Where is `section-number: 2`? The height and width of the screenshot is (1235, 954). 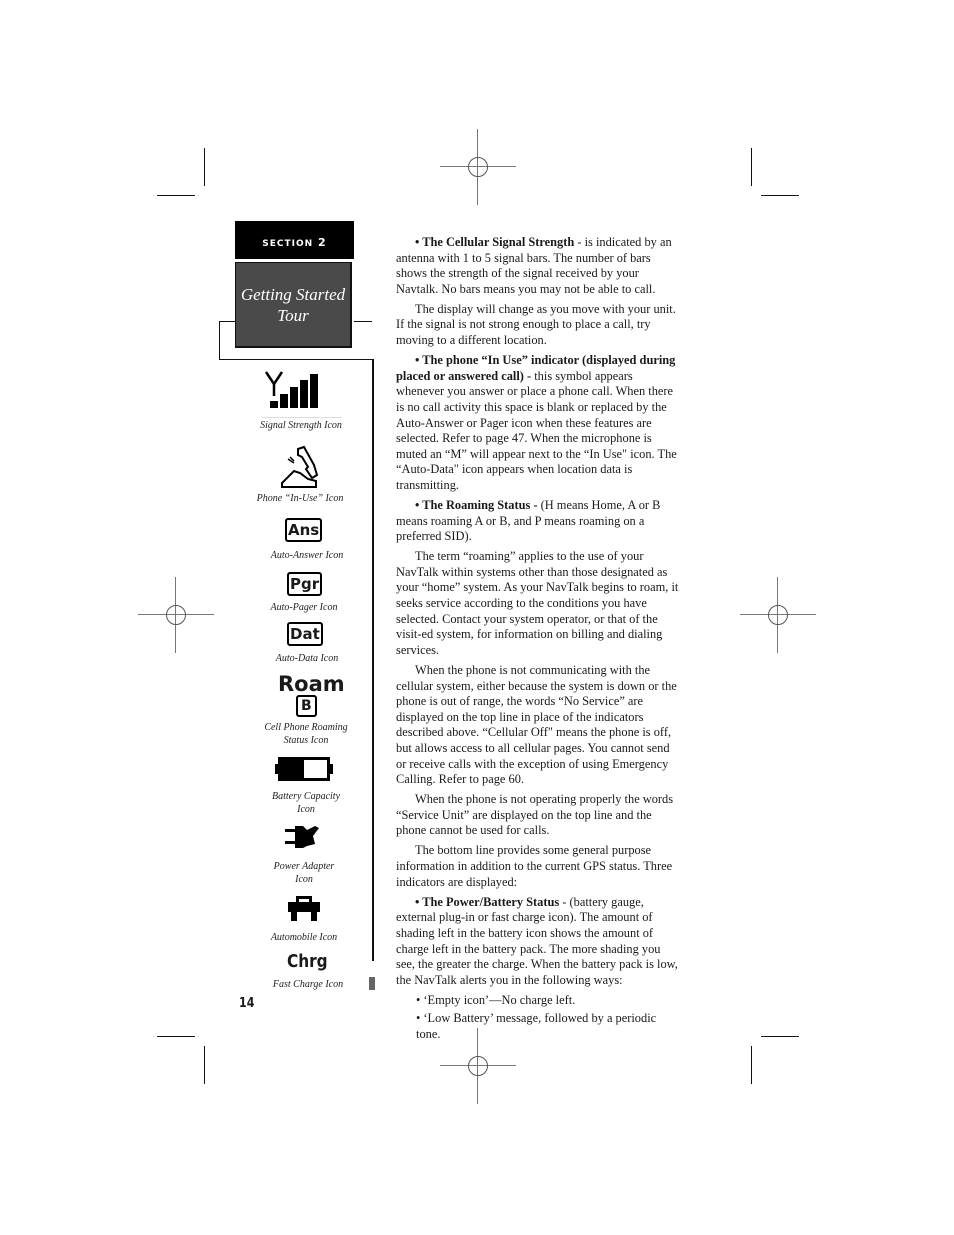 section-number: 2 is located at coordinates (322, 242).